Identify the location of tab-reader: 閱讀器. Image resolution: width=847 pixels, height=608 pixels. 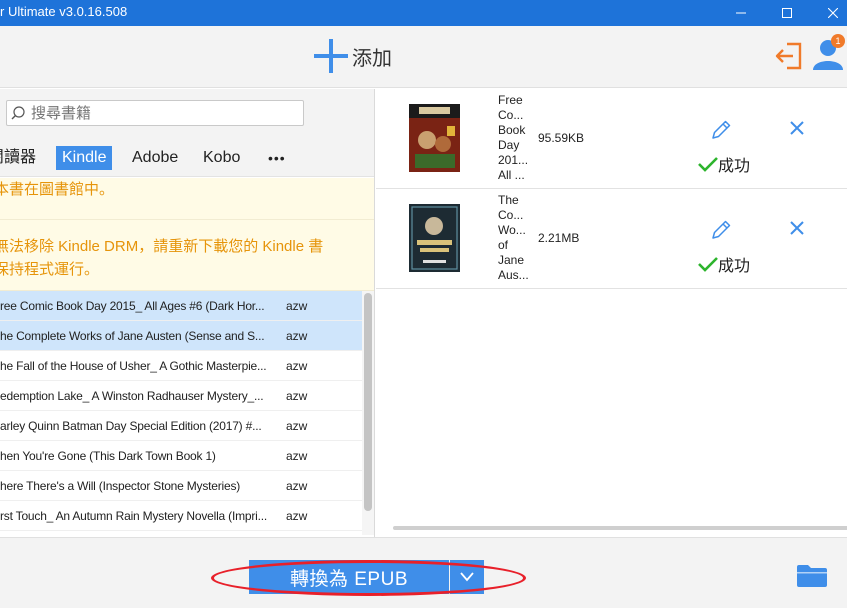
(18, 158).